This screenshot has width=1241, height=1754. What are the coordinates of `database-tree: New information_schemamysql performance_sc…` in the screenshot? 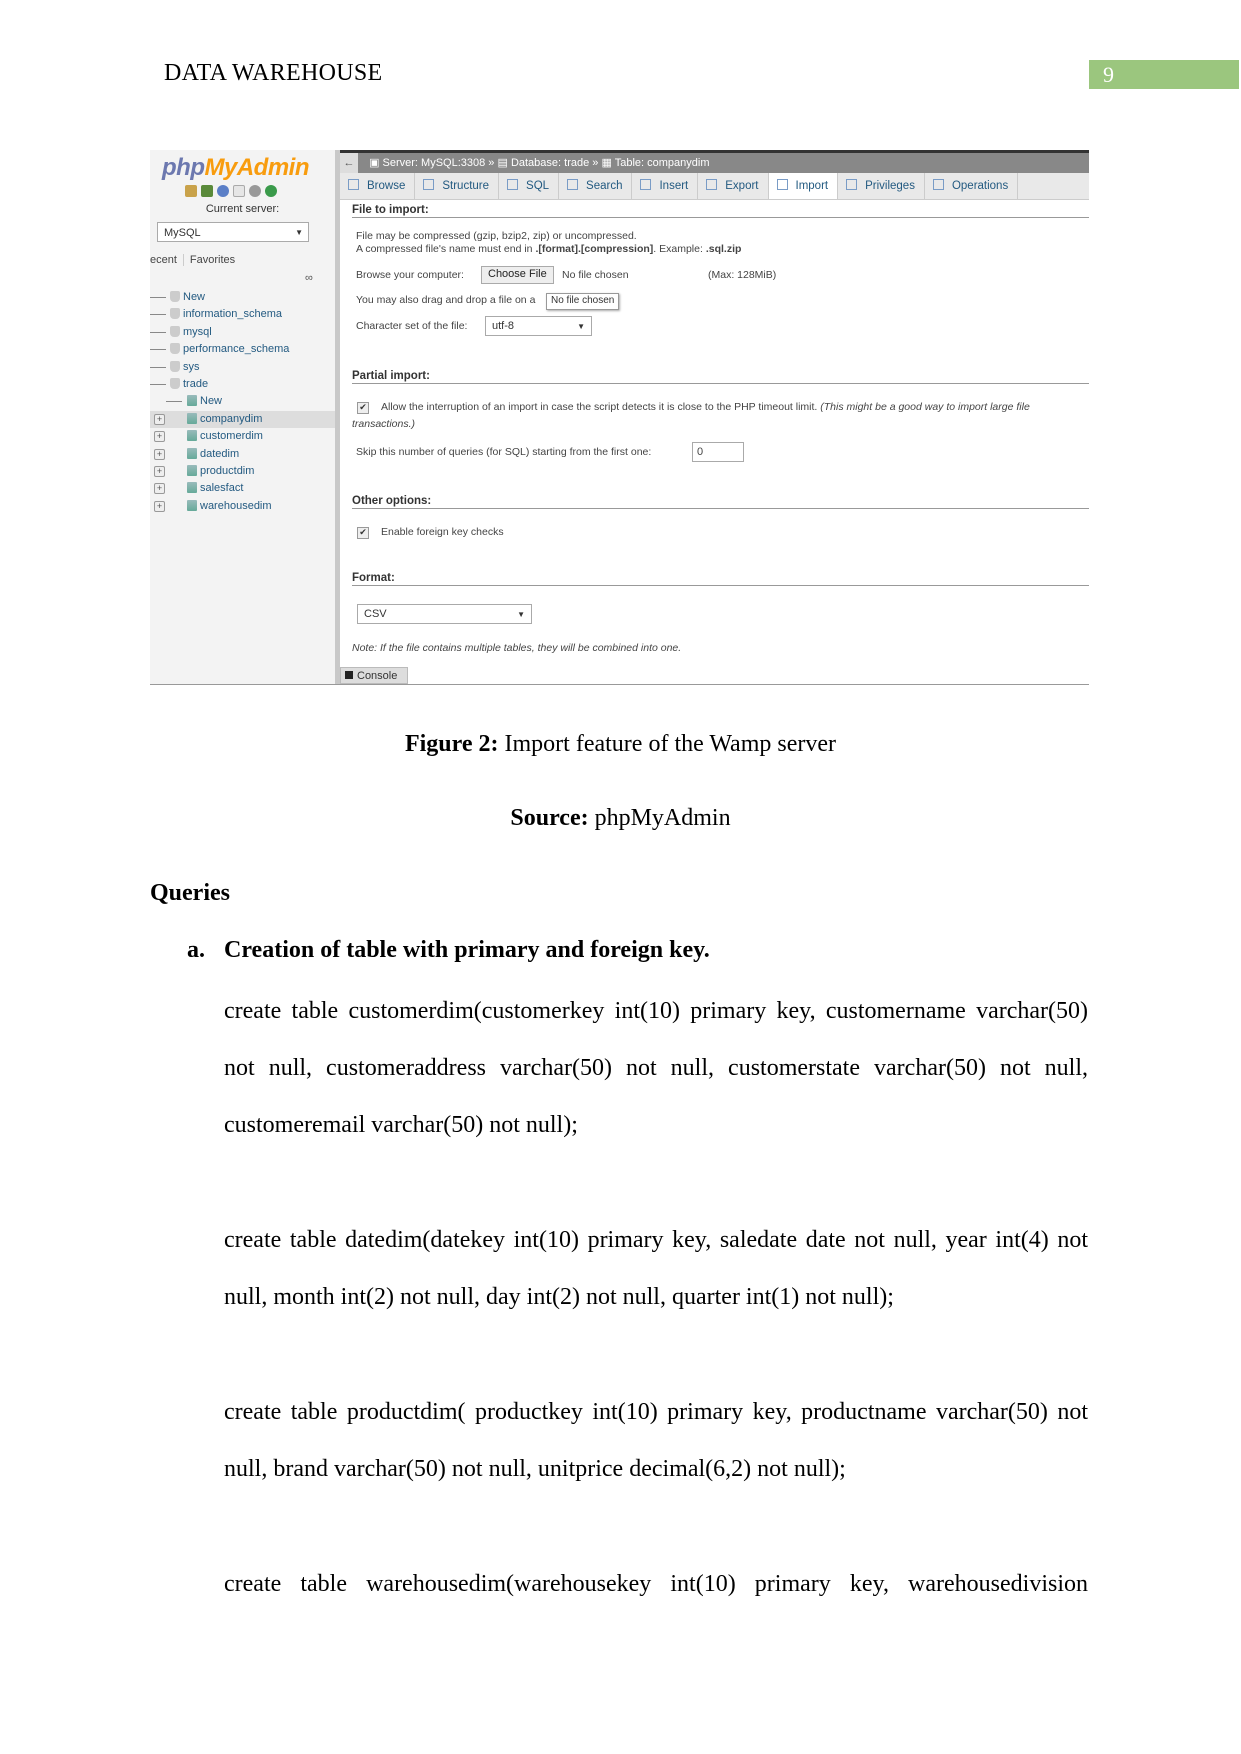 It's located at (242, 402).